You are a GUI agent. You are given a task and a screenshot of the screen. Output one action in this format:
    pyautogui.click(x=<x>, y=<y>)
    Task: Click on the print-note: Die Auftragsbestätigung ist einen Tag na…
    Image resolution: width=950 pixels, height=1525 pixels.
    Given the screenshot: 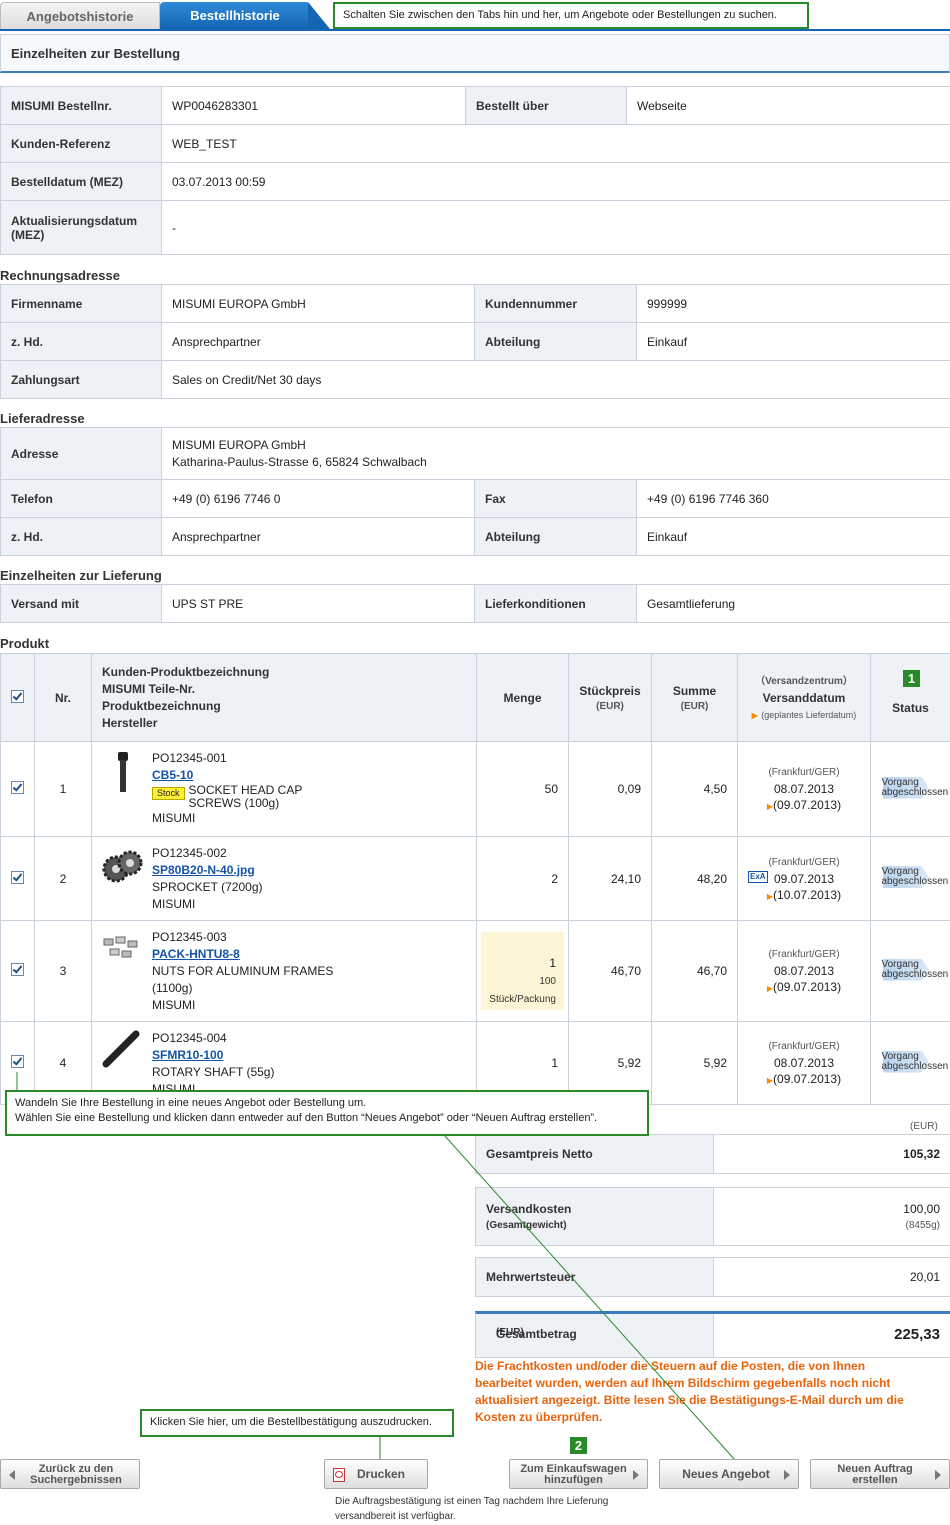 What is the action you would take?
    pyautogui.click(x=472, y=1509)
    